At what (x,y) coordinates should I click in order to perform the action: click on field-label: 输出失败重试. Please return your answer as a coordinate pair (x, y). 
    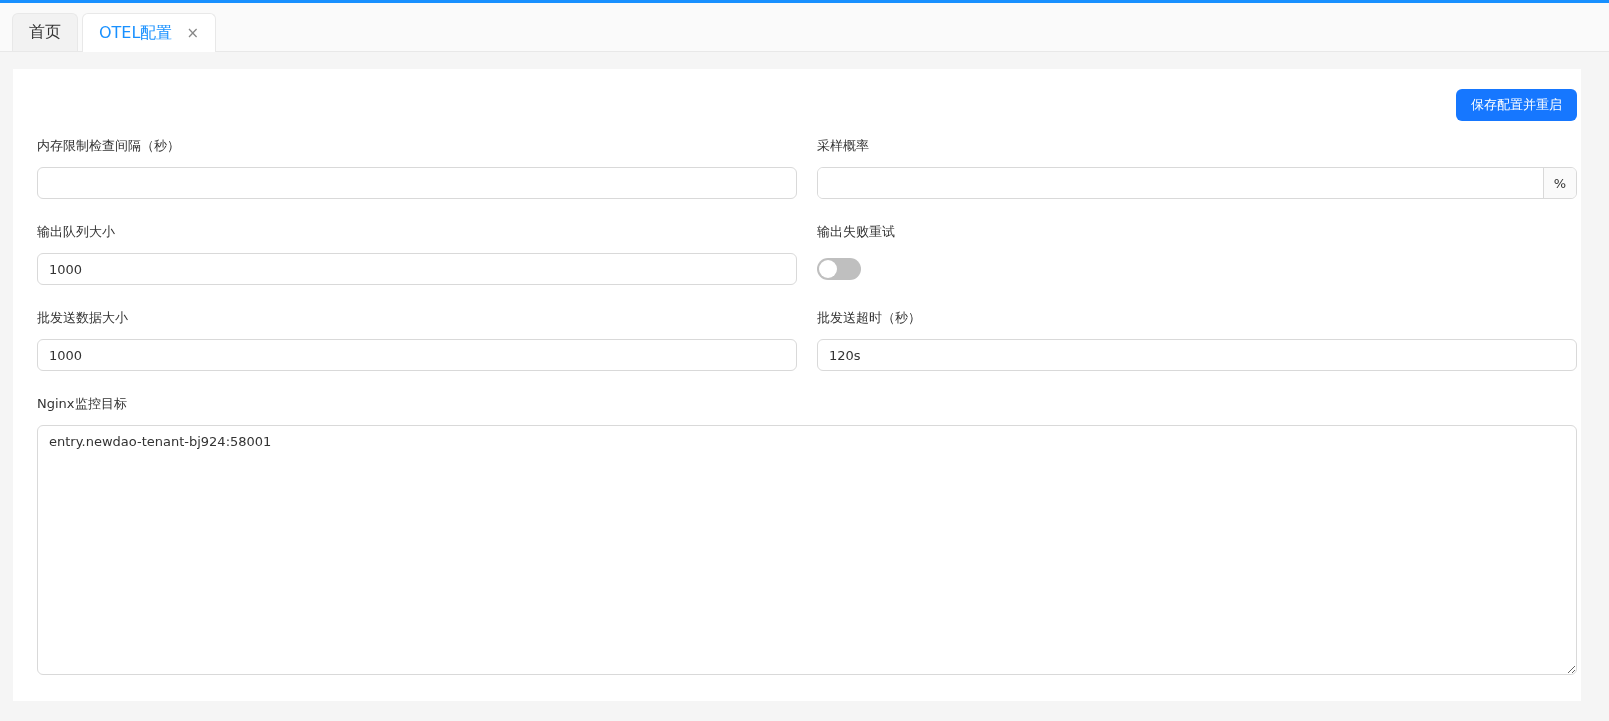
    Looking at the image, I should click on (856, 232).